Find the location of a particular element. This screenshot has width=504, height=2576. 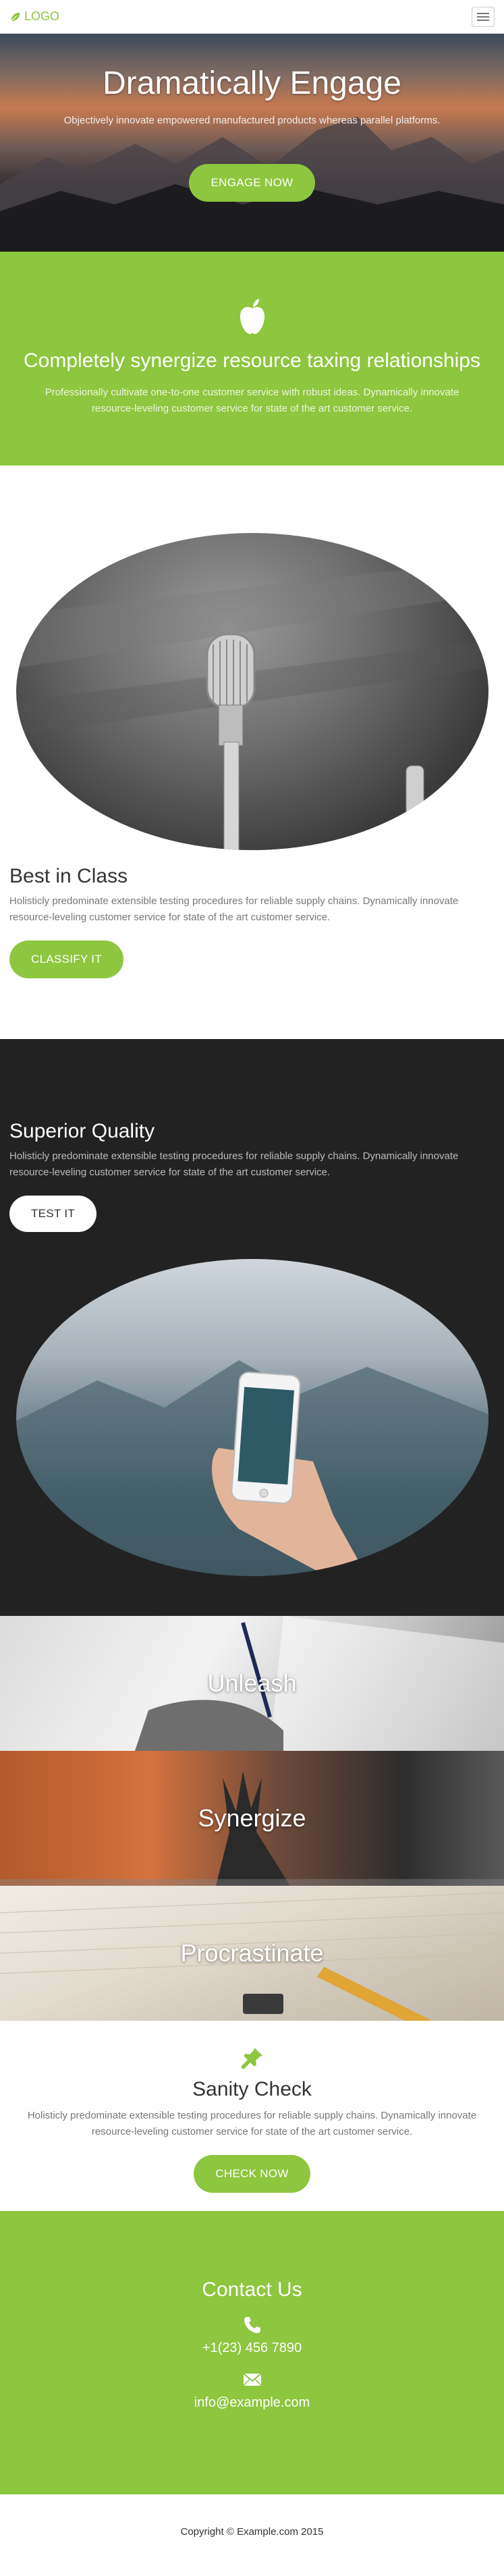

pushpin-icon is located at coordinates (251, 2058).